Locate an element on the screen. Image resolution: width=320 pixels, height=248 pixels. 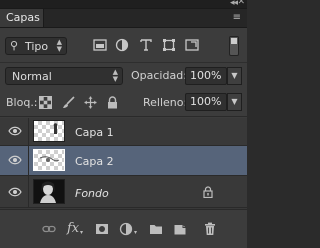
layer-lock-icon is located at coordinates (208, 192).